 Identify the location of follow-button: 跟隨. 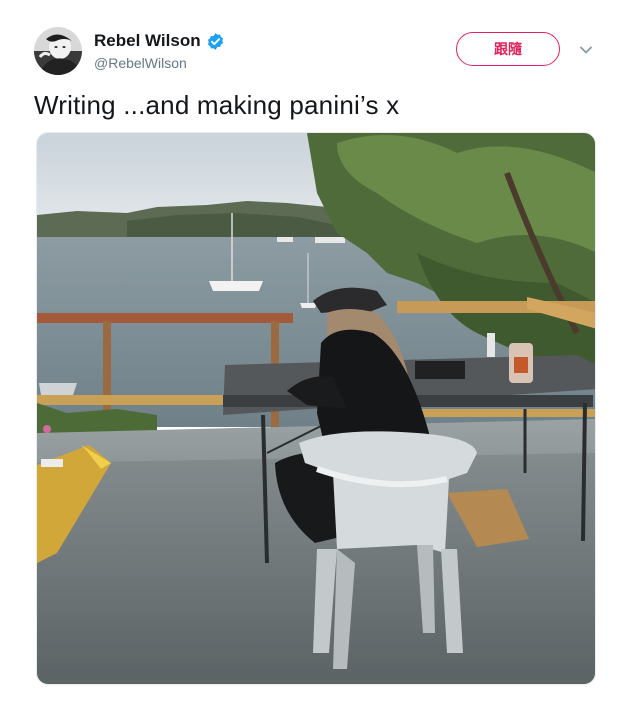
(508, 49).